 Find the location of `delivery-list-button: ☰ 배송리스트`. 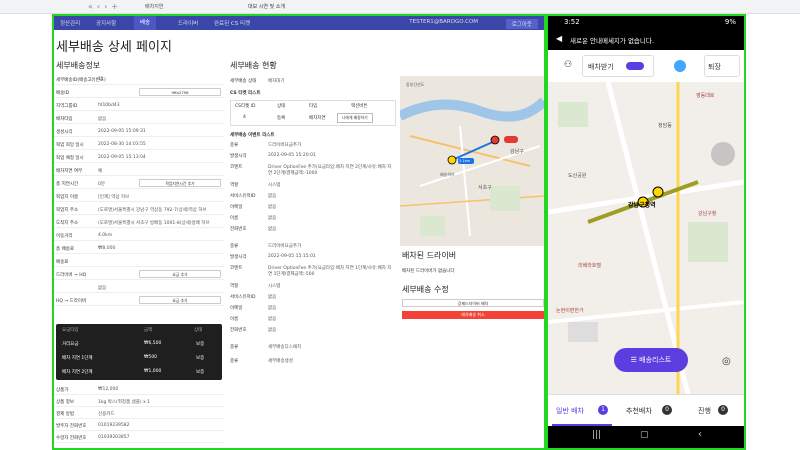

delivery-list-button: ☰ 배송리스트 is located at coordinates (651, 360).